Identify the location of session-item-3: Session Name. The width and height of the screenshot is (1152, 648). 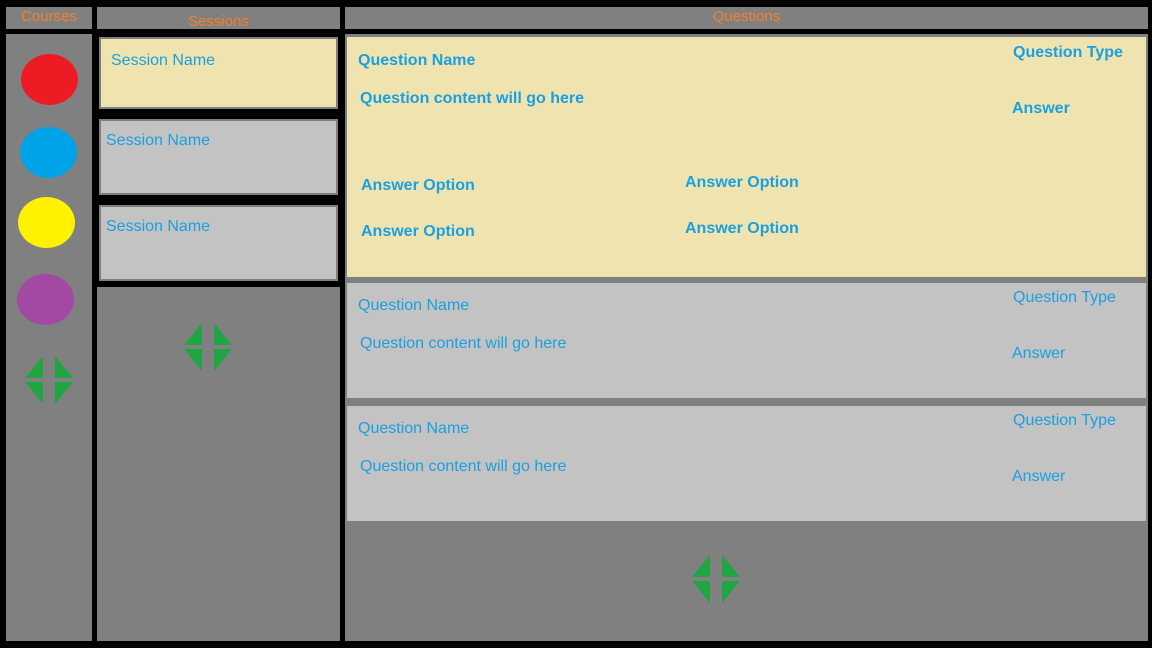
(218, 243).